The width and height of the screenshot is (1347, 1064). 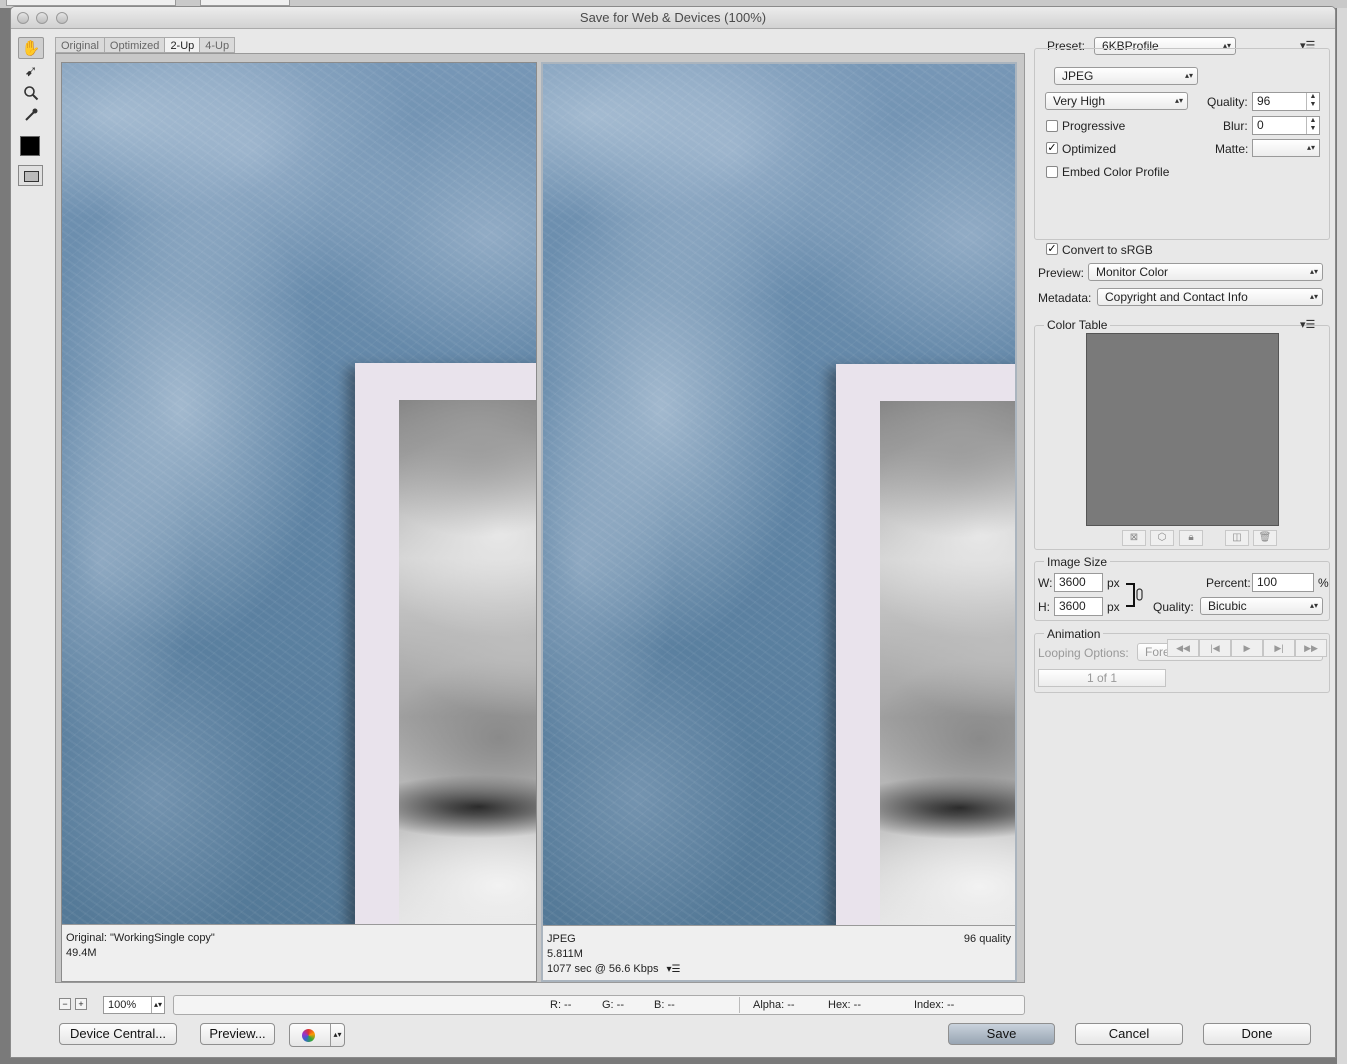 What do you see at coordinates (1077, 562) in the screenshot?
I see `image-size-title: Image Size` at bounding box center [1077, 562].